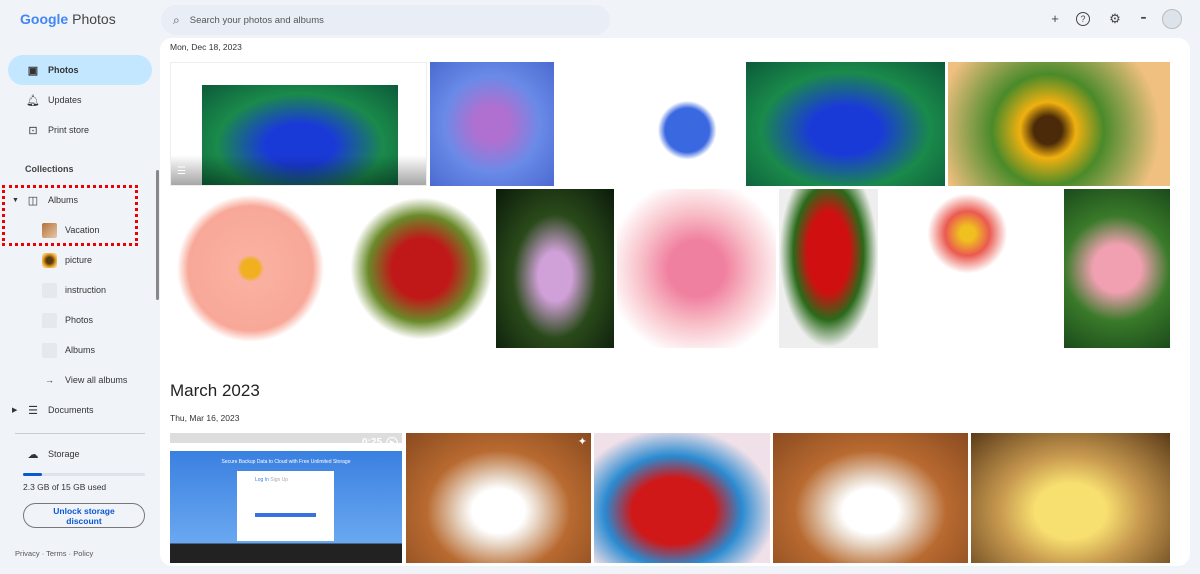 Image resolution: width=1200 pixels, height=574 pixels. Describe the element at coordinates (19, 410) in the screenshot. I see `expand-arrow-icon: ▶` at that location.